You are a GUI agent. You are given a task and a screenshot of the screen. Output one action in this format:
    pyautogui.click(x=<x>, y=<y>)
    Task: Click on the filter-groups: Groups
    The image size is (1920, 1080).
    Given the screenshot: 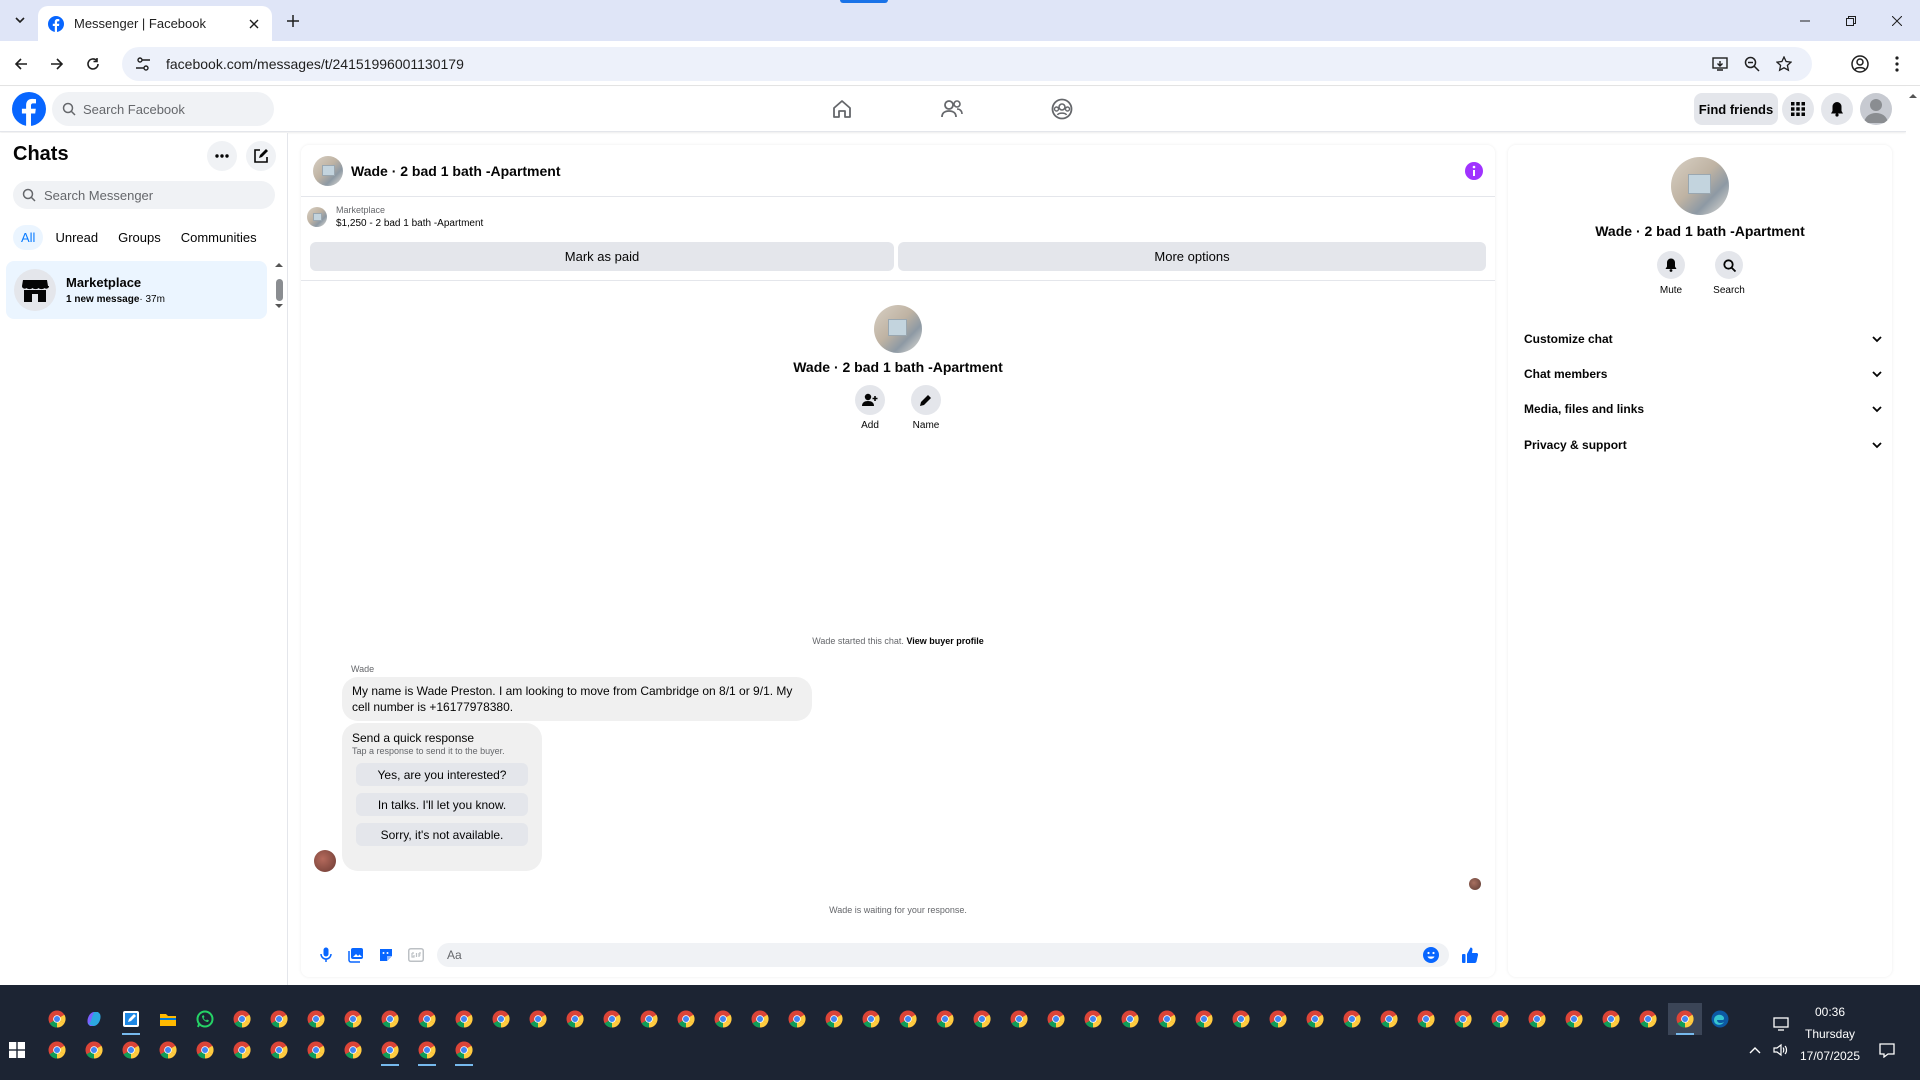 What is the action you would take?
    pyautogui.click(x=139, y=237)
    